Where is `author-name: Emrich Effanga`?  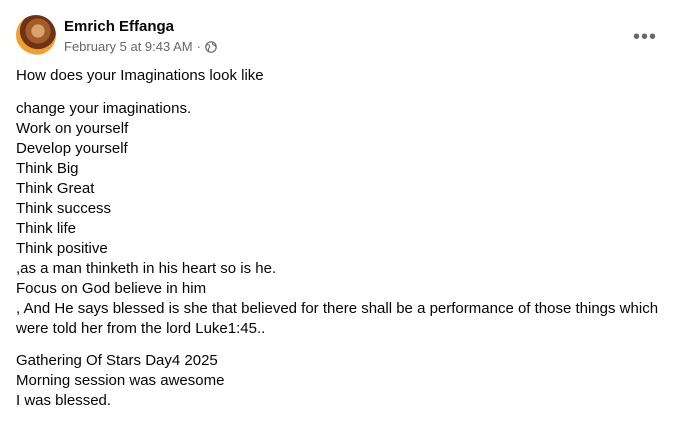
author-name: Emrich Effanga is located at coordinates (119, 26).